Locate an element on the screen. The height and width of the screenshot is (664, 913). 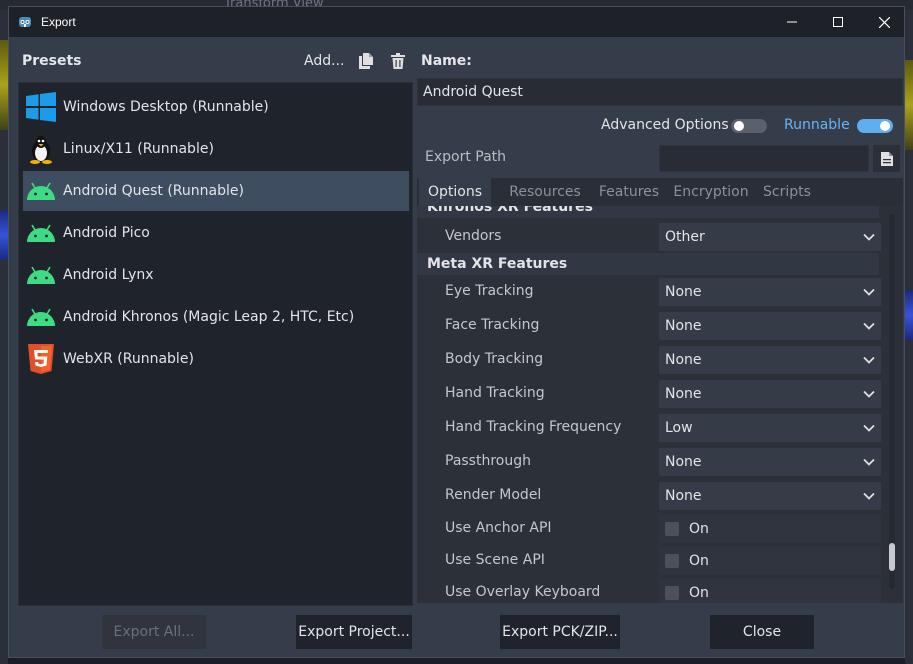
preset-item-android-lynx: Android Lynx is located at coordinates (216, 275).